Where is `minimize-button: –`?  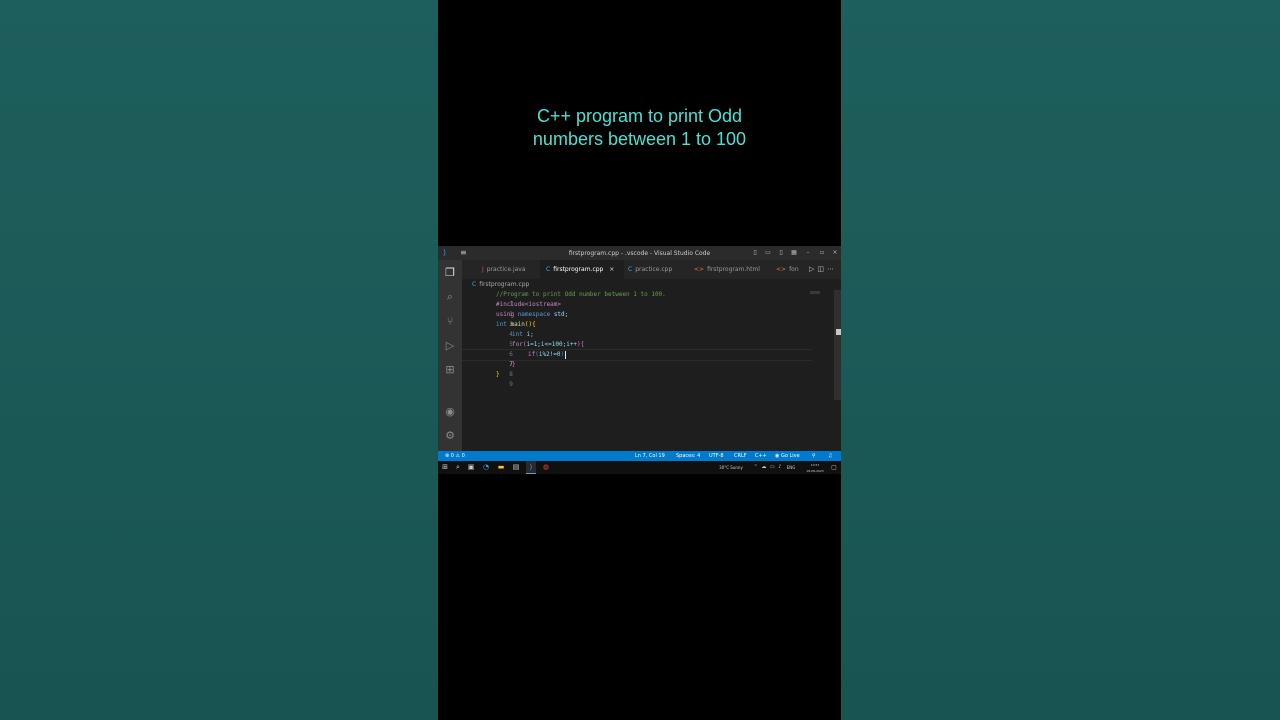 minimize-button: – is located at coordinates (808, 252).